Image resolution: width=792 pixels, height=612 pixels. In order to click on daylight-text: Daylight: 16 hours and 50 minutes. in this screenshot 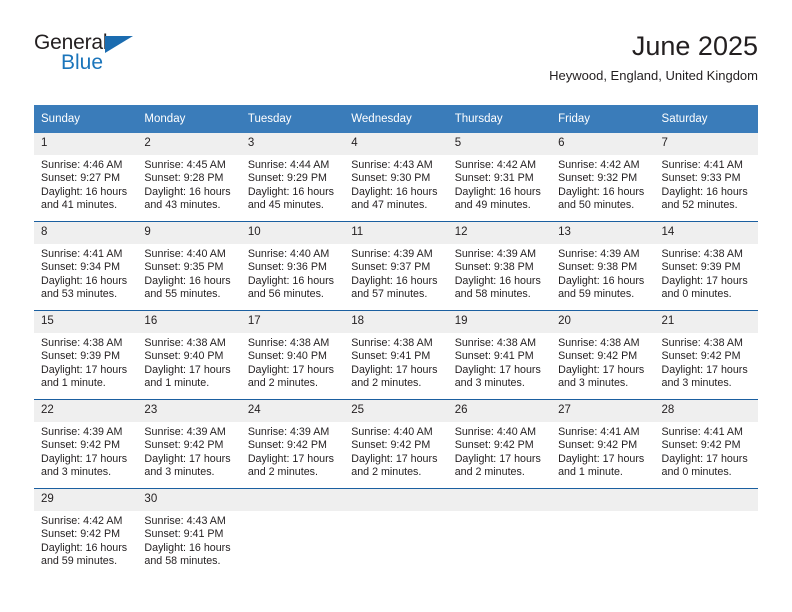, I will do `click(601, 198)`.